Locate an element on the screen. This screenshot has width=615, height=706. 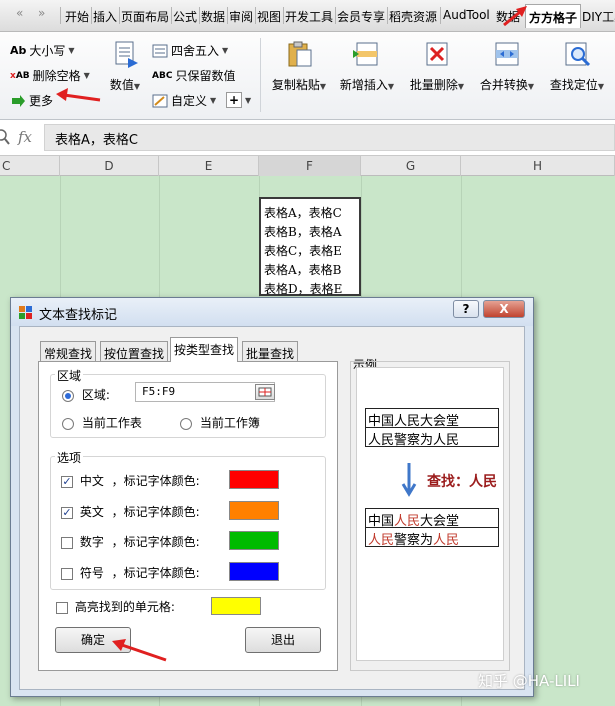
arrow-to-more-button is located at coordinates (78, 95).